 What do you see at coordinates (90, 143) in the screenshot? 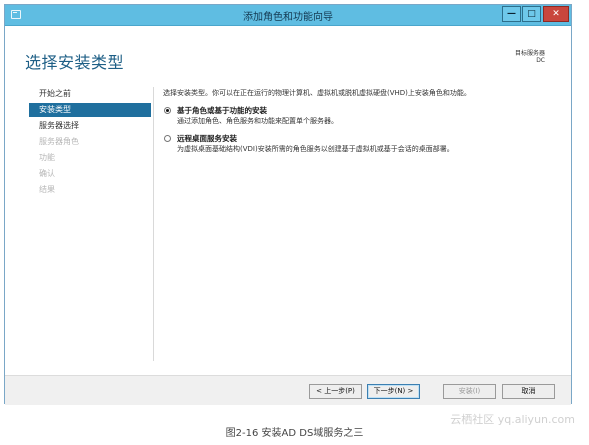
I see `wizard-nav: 开始之前 安装类型 服务器选择 服务器角色 功能 确认 结果` at bounding box center [90, 143].